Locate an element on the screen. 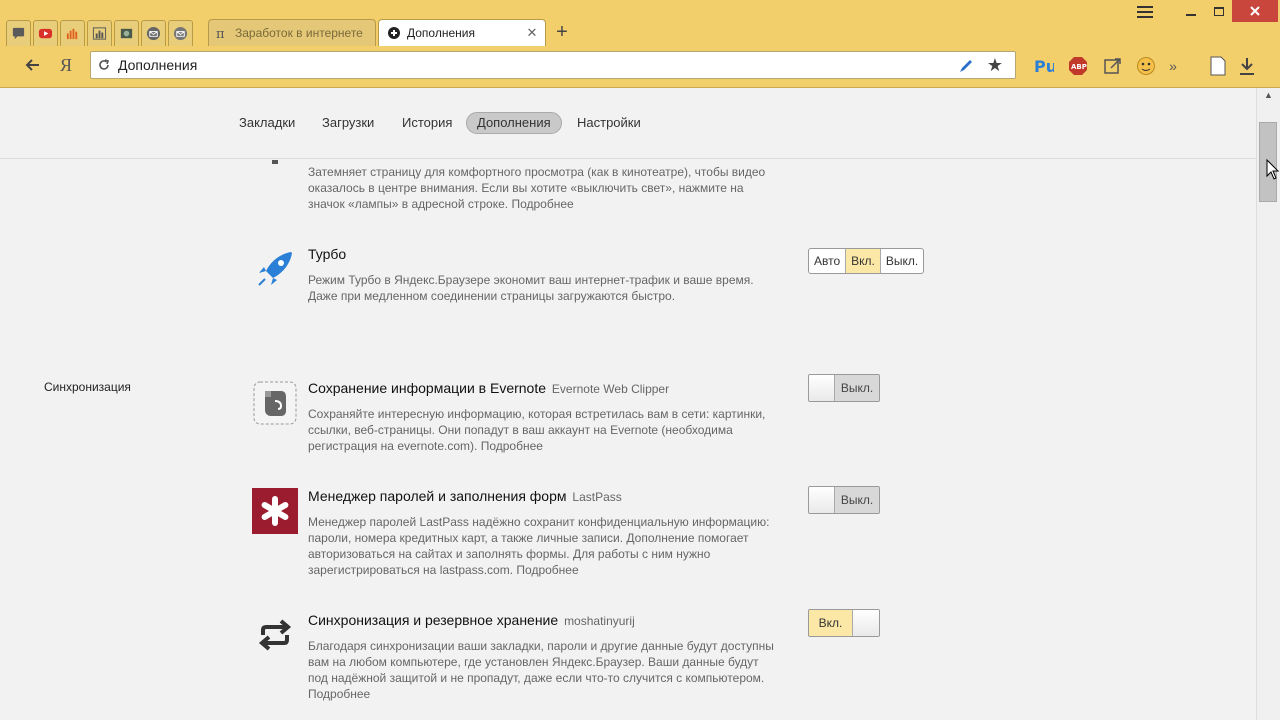 The image size is (1280, 720). extension-face is located at coordinates (1146, 66).